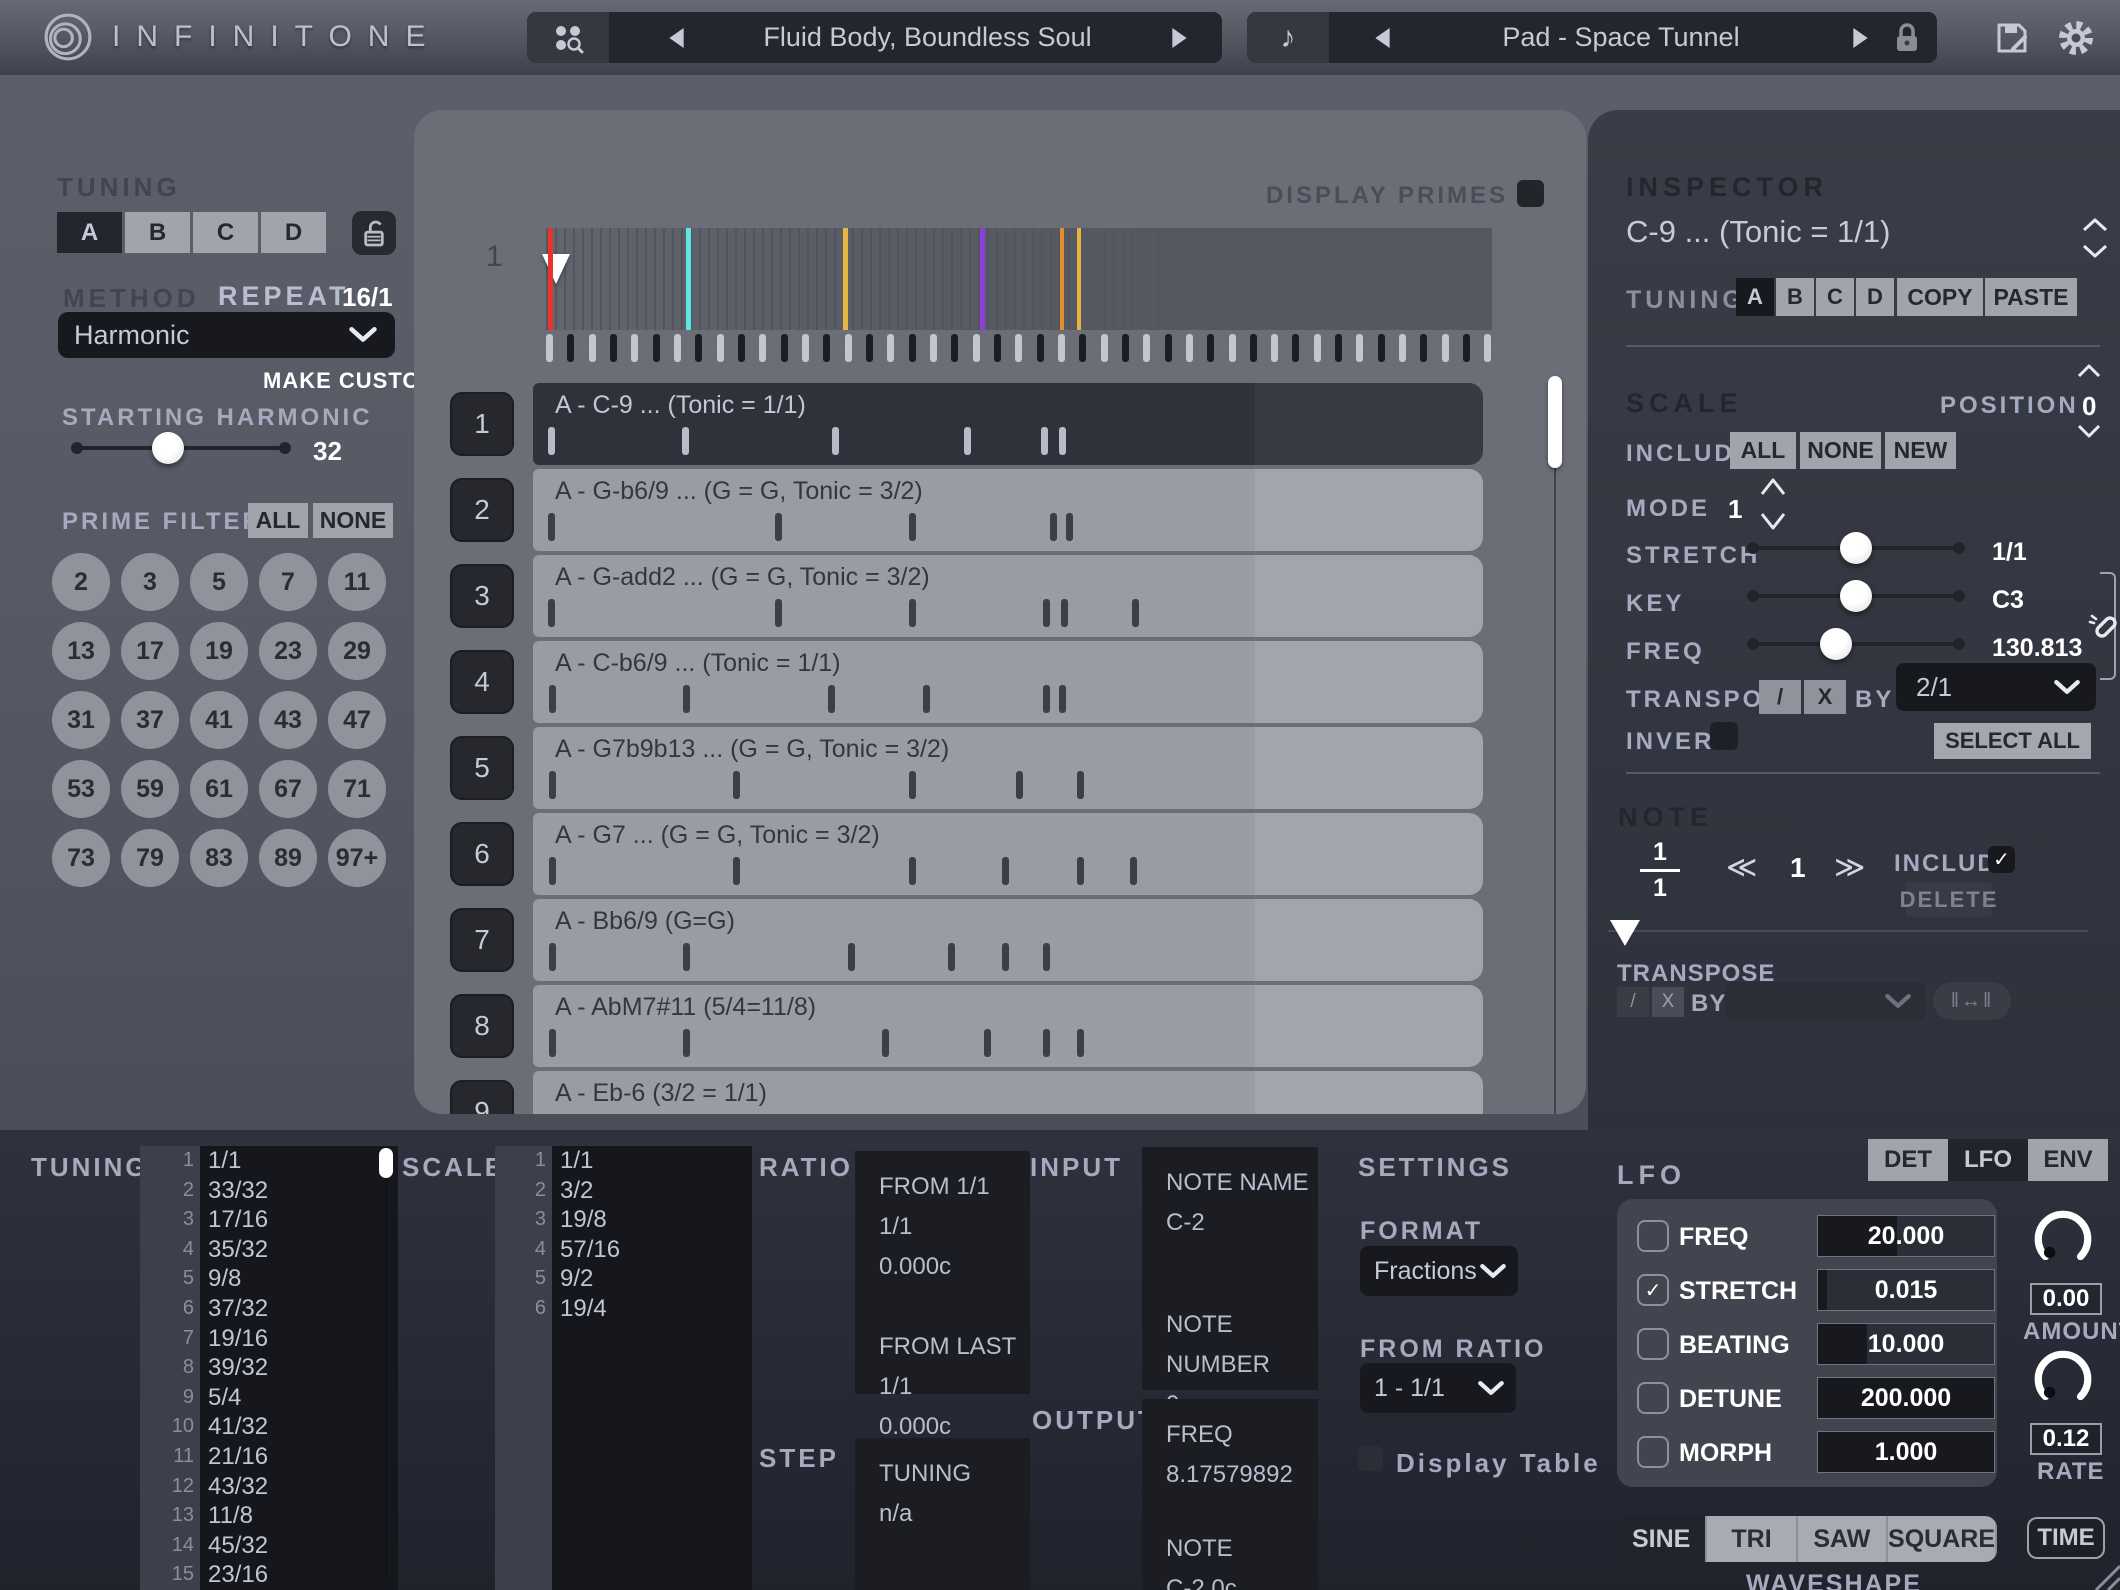  What do you see at coordinates (2076, 38) in the screenshot?
I see `settings-button` at bounding box center [2076, 38].